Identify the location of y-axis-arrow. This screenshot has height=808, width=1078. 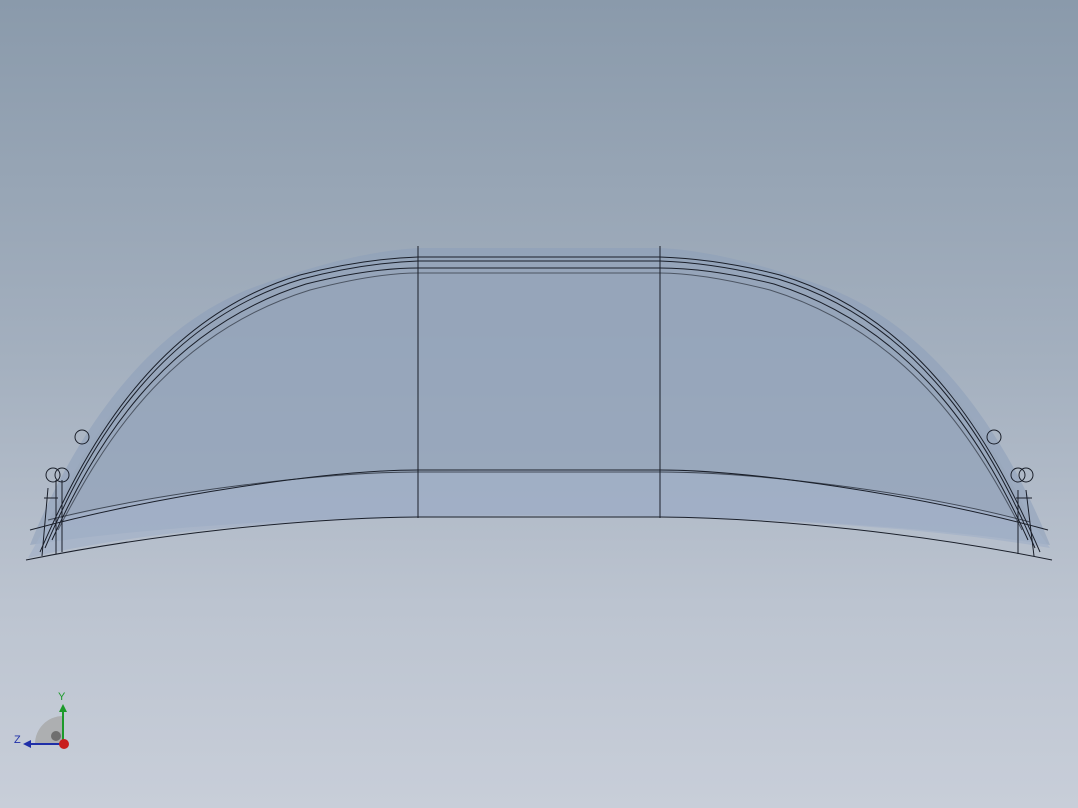
(63, 708).